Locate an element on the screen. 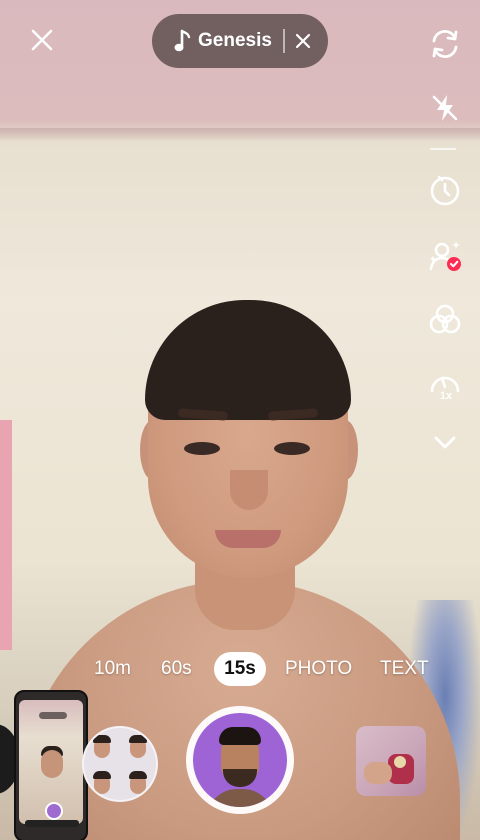 The image size is (480, 840). mode-text: TEXT is located at coordinates (404, 669).